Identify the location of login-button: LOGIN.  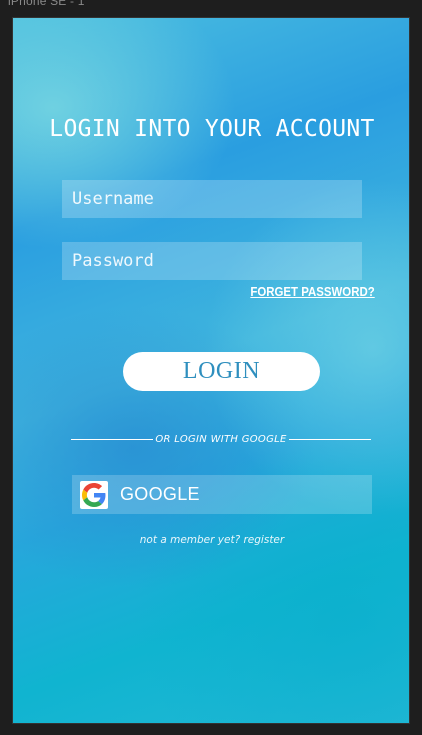
(221, 371).